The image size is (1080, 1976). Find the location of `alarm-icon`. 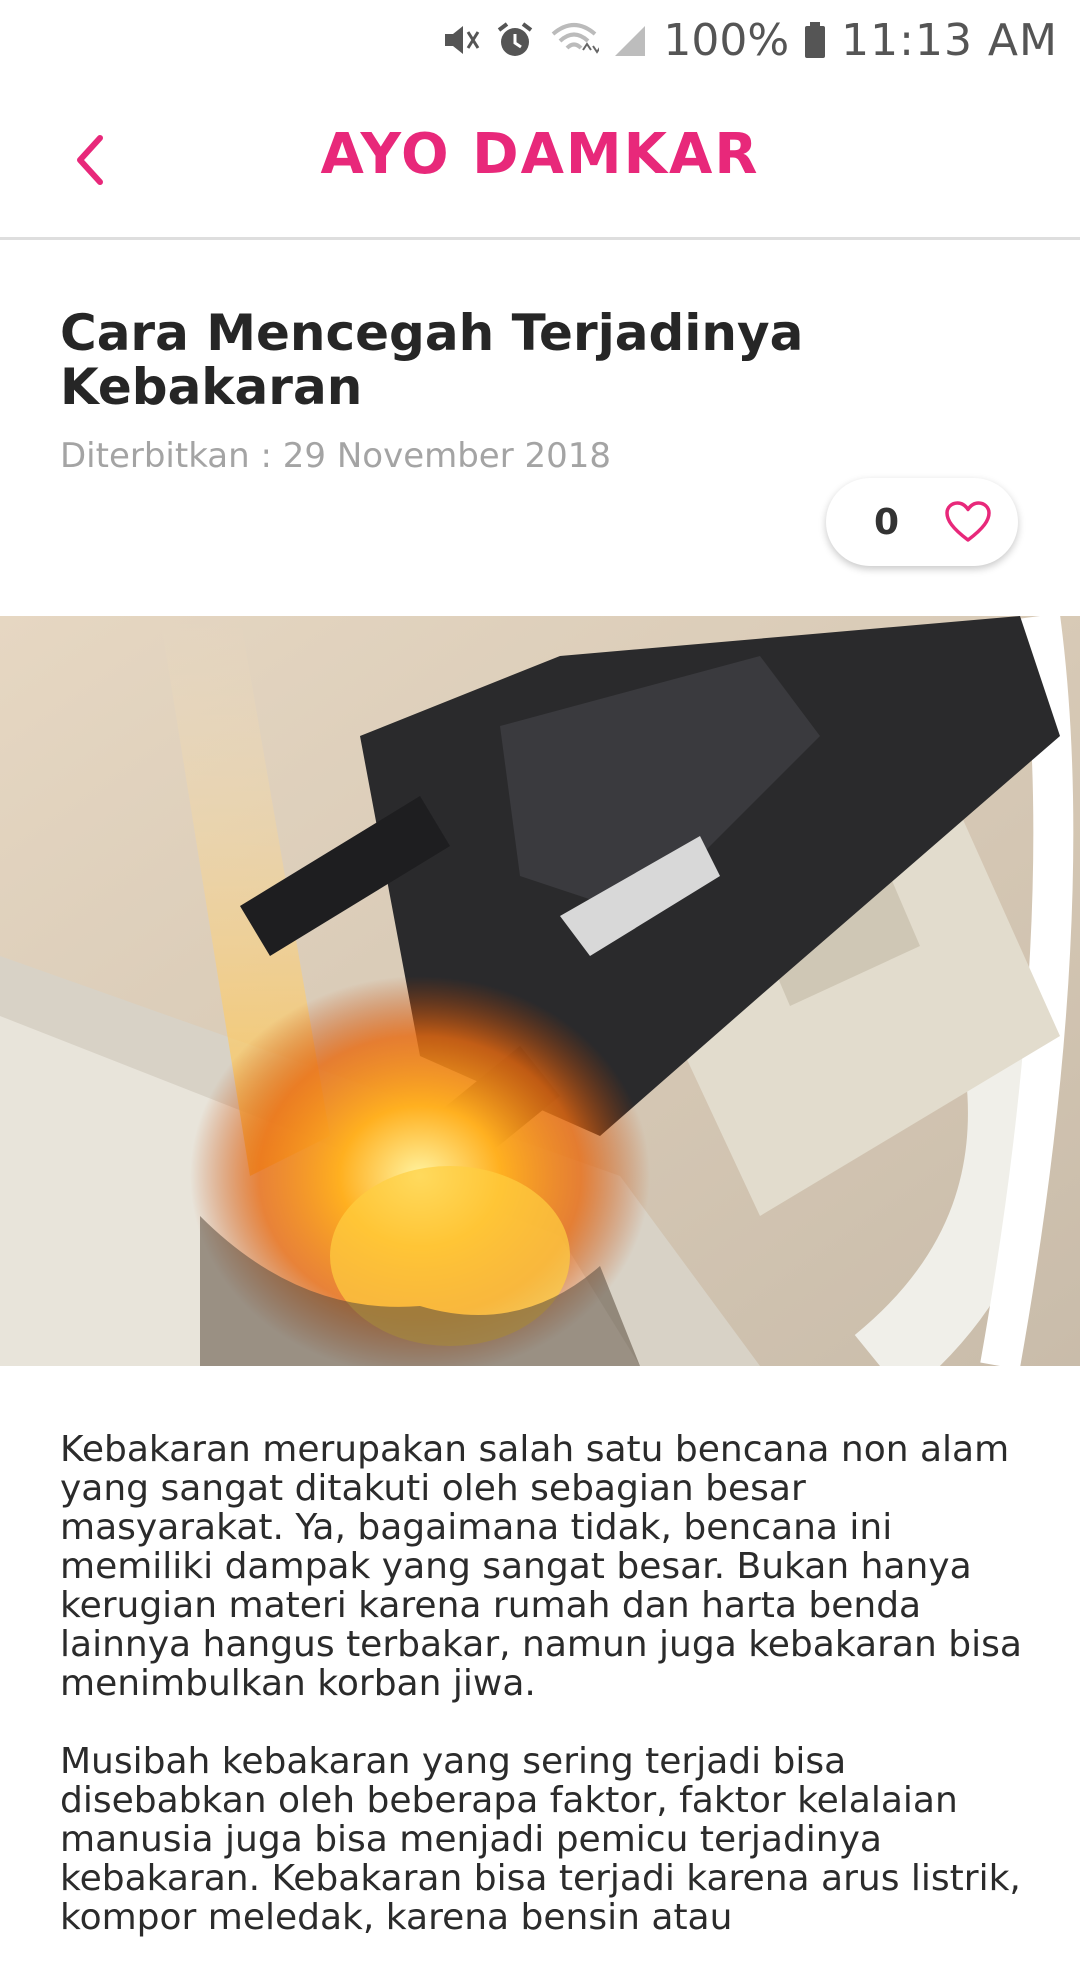

alarm-icon is located at coordinates (515, 40).